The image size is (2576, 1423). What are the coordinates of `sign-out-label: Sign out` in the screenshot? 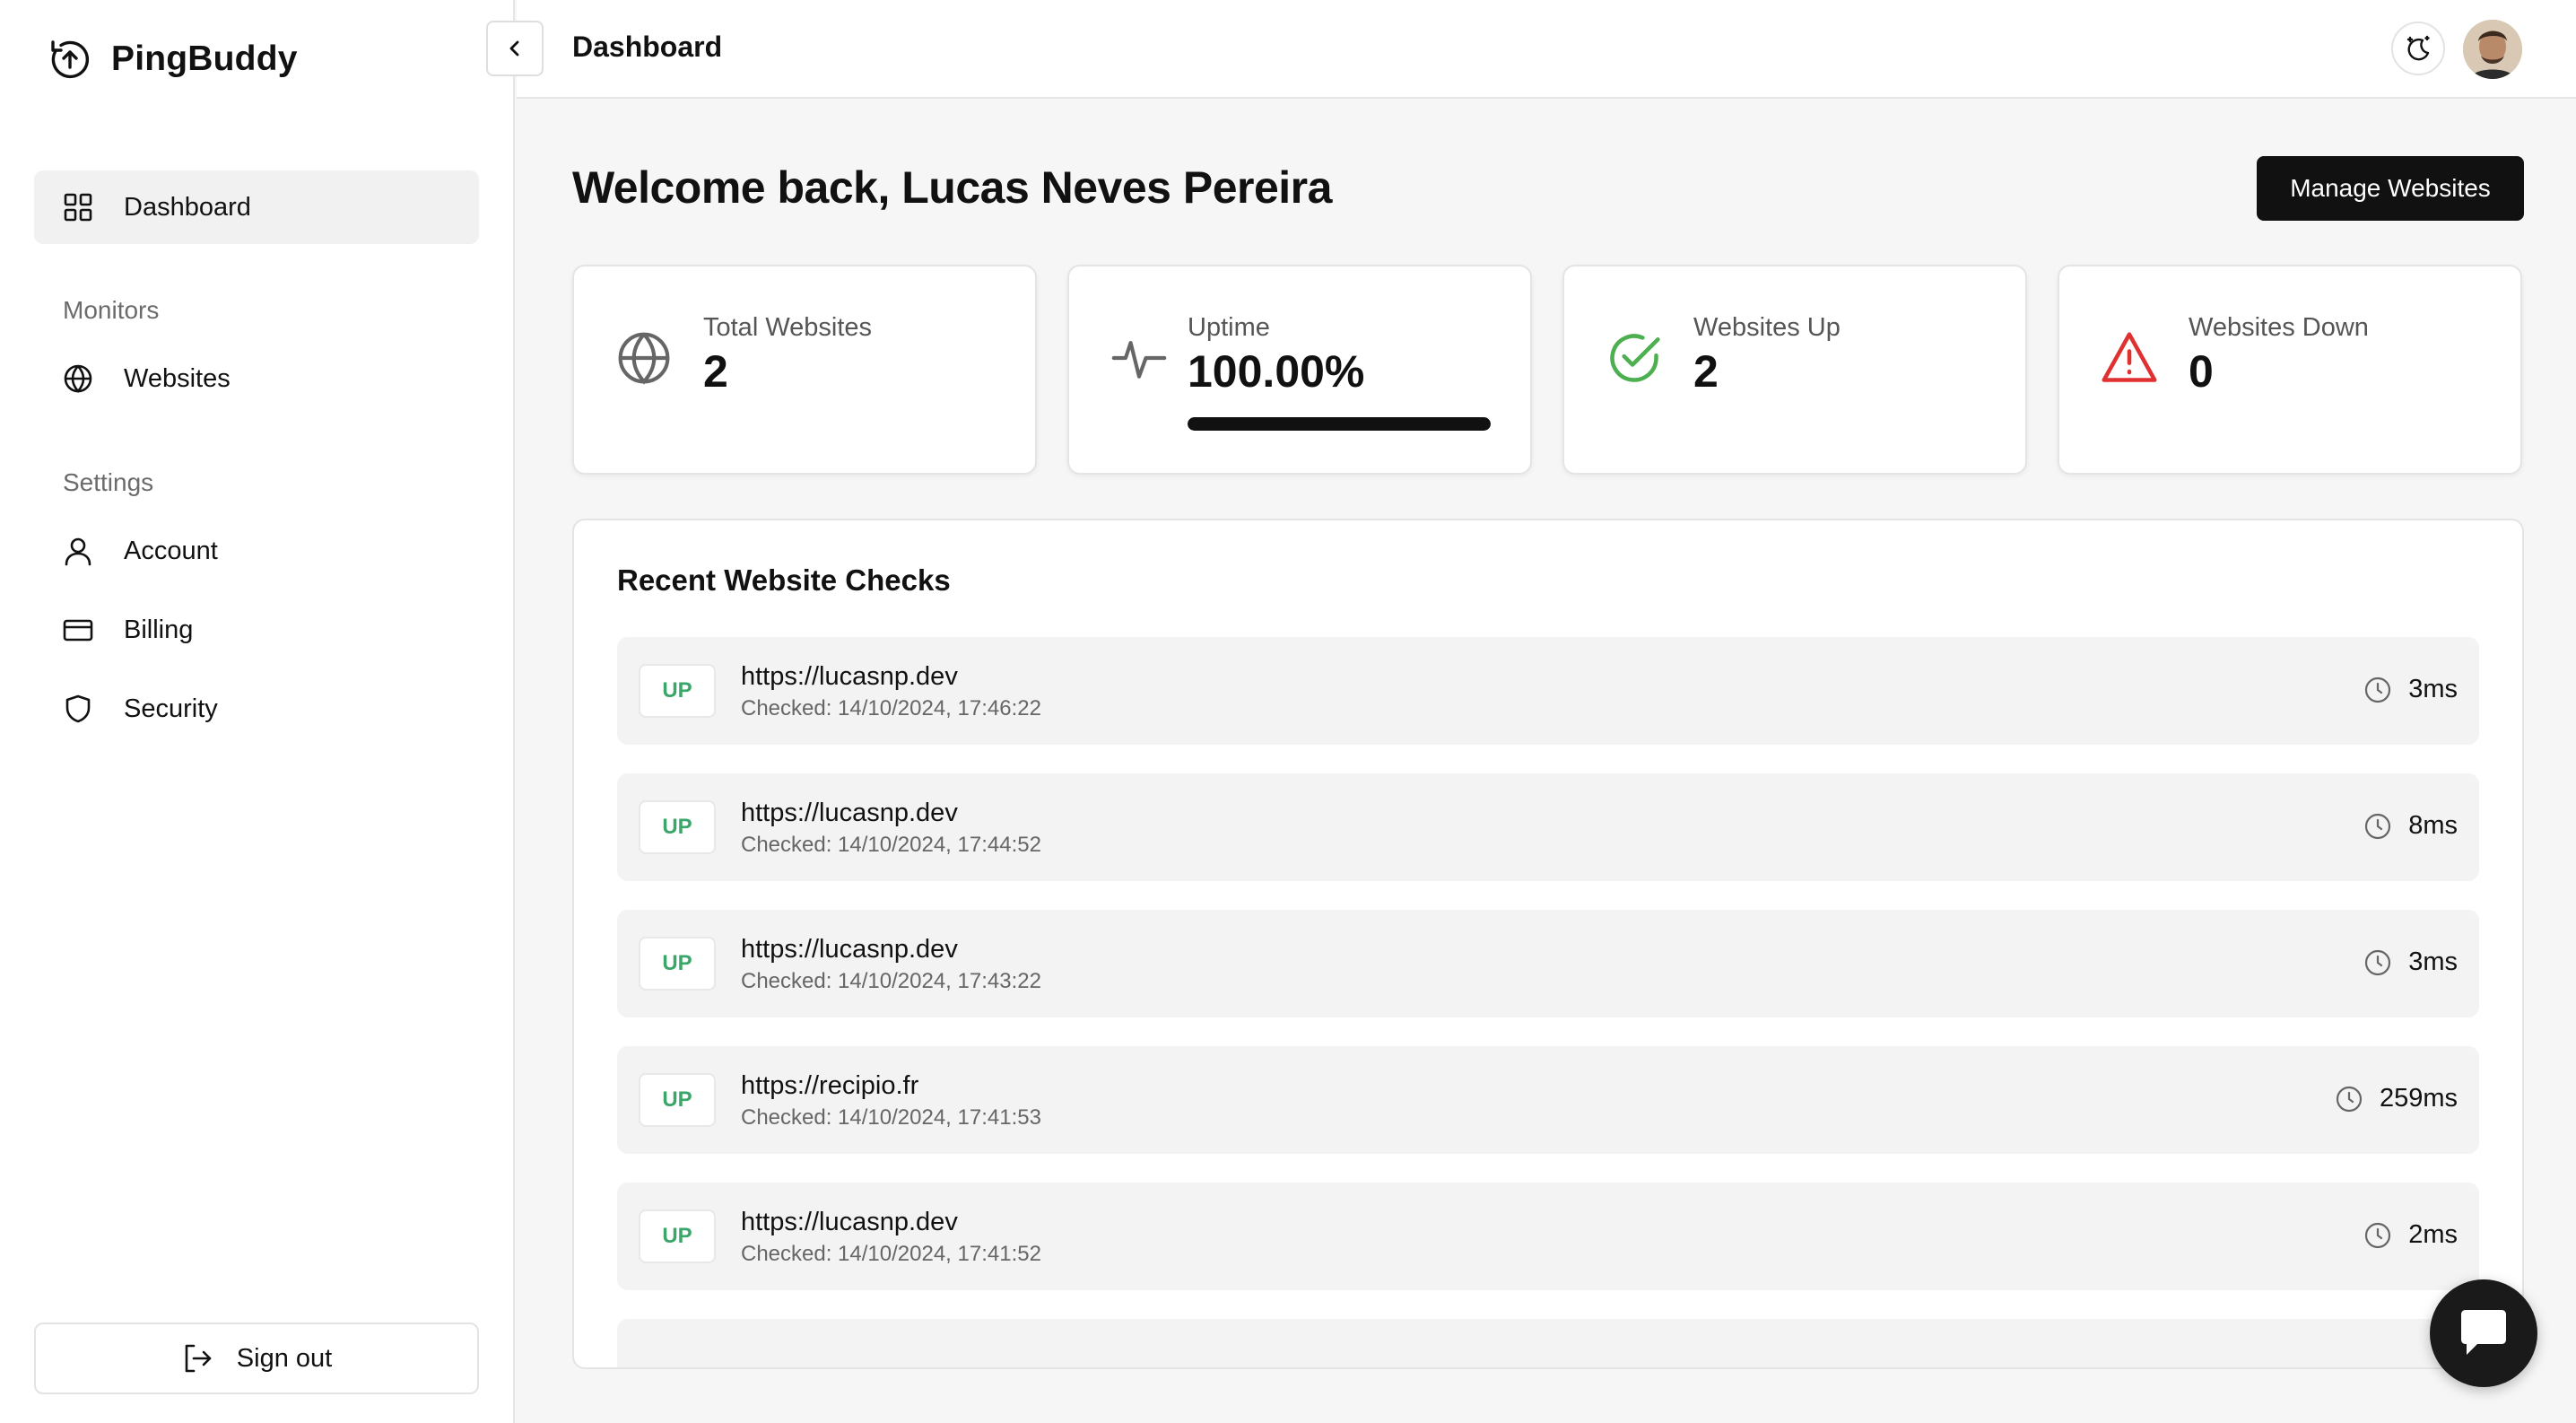 It's located at (284, 1358).